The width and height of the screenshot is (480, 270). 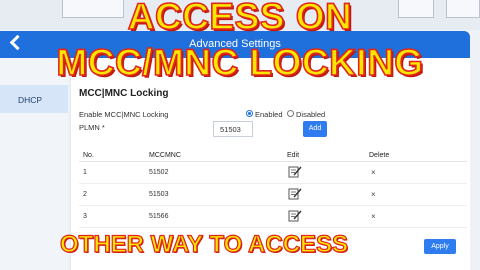 I want to click on sidebar-item-dhcp: DHCP, so click(x=34, y=99).